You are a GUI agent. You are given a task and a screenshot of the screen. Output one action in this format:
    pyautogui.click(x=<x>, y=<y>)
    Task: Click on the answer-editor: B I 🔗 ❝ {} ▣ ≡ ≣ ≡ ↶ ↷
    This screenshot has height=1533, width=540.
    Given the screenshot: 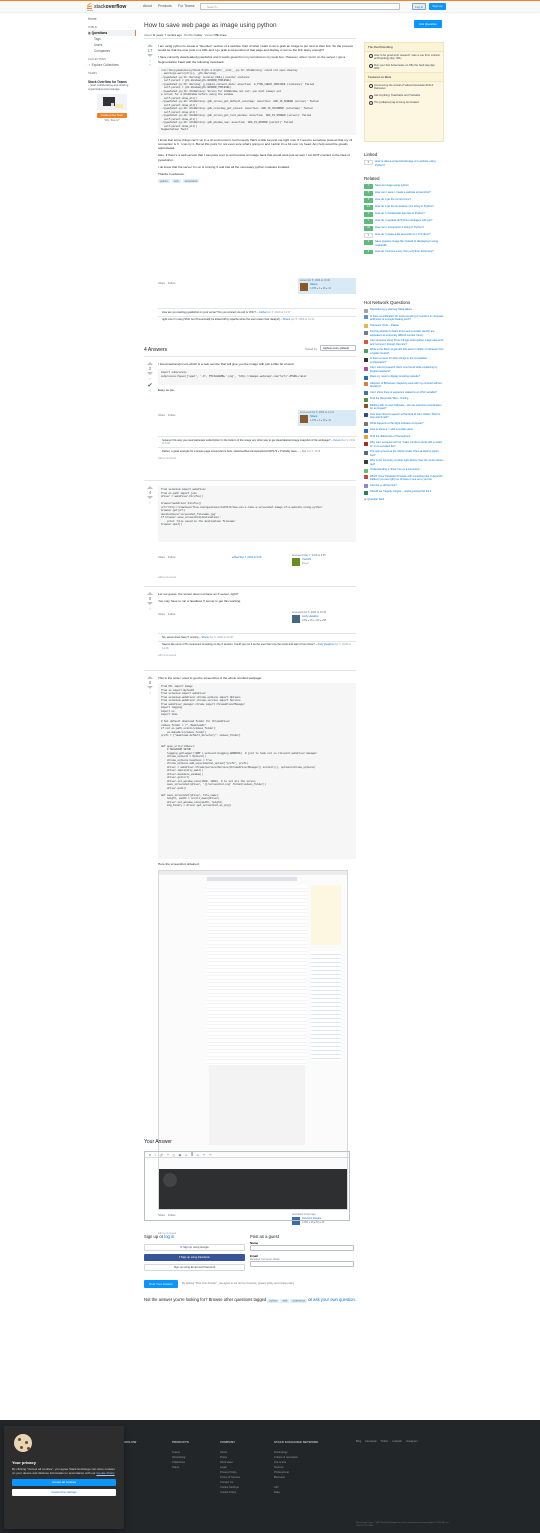 What is the action you would take?
    pyautogui.click(x=247, y=1186)
    